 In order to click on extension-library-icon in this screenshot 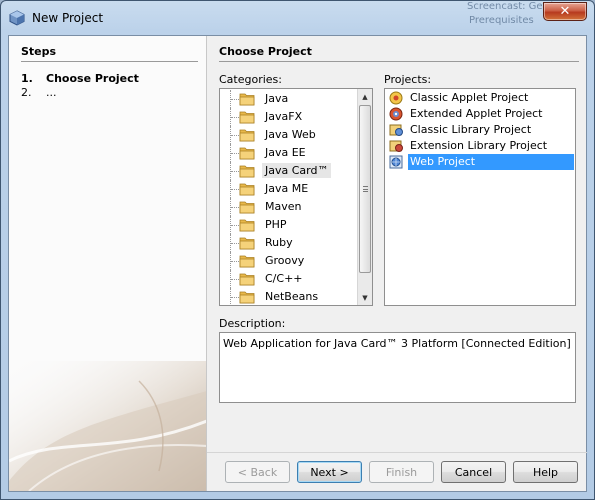, I will do `click(396, 146)`.